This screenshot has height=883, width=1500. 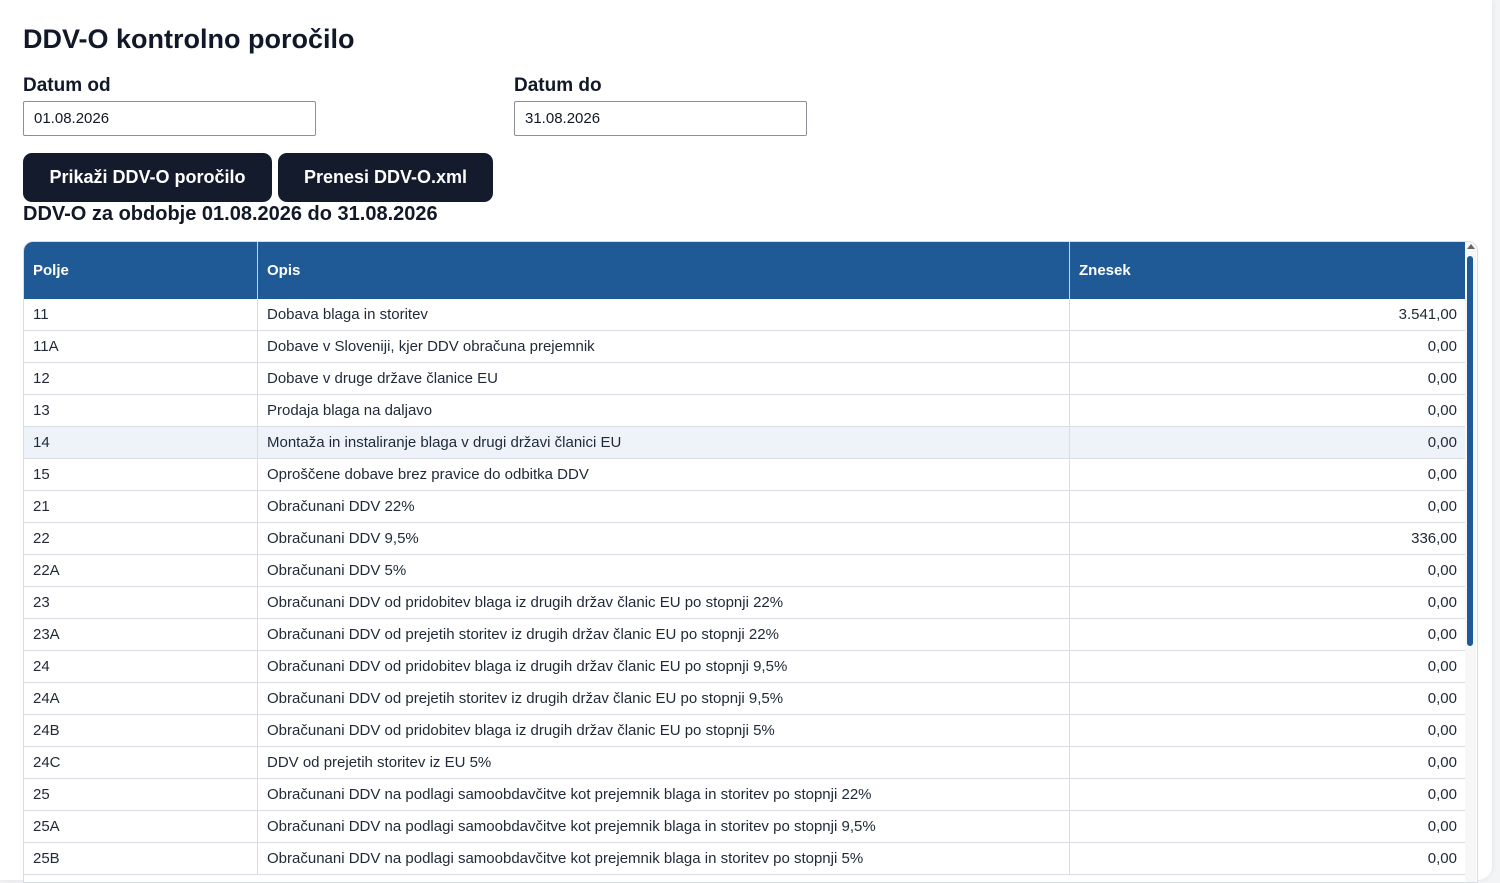 I want to click on table-row: 12 Dobave v druge države članice EU 0,00, so click(x=745, y=378).